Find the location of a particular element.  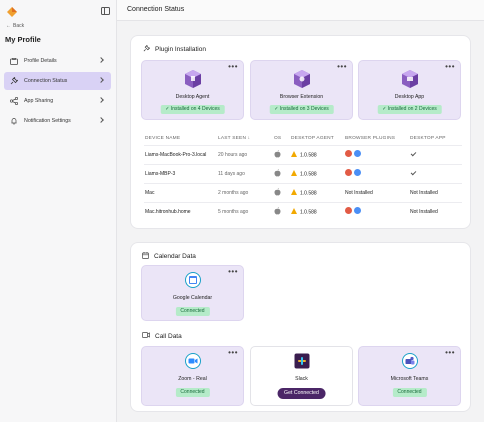

sidebar-item-connection-status: Connection Status is located at coordinates (57, 81).